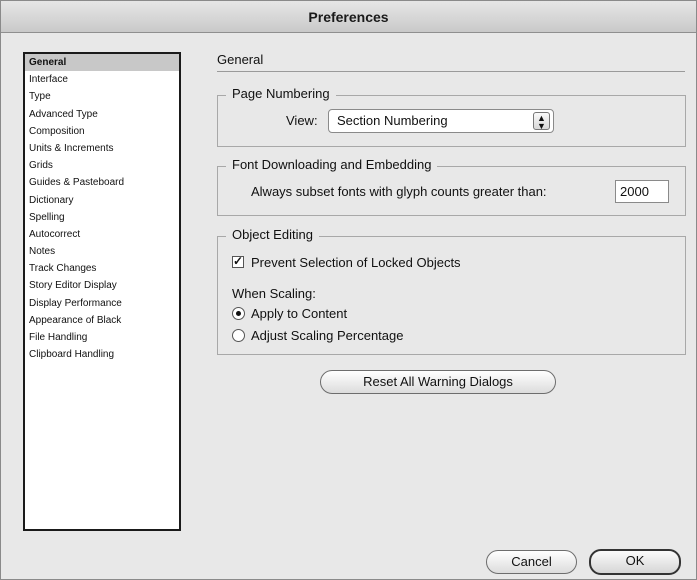 This screenshot has width=697, height=580. What do you see at coordinates (102, 251) in the screenshot?
I see `sidebar-item-notes: Notes` at bounding box center [102, 251].